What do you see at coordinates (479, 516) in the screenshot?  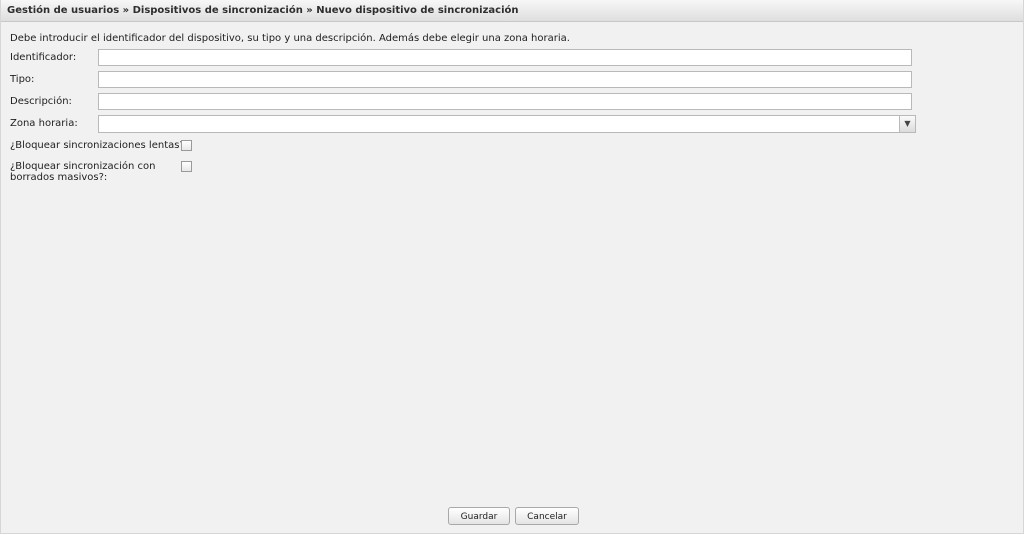 I see `guardar-button: Guardar` at bounding box center [479, 516].